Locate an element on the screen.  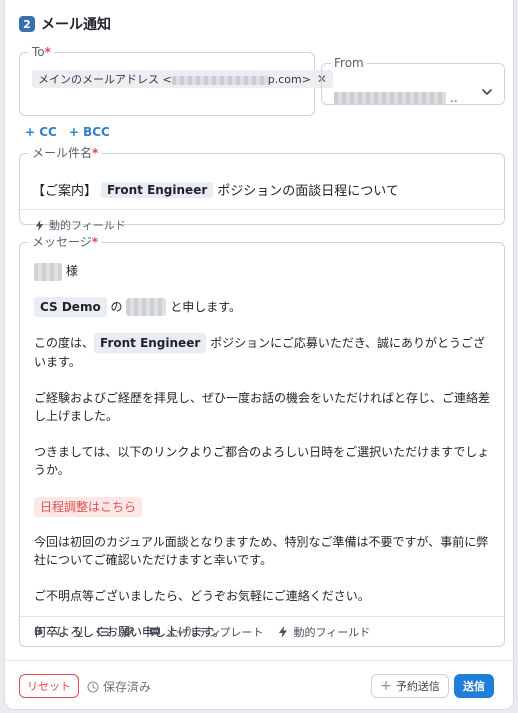
mail-template-button: メールテンプレート is located at coordinates (206, 632).